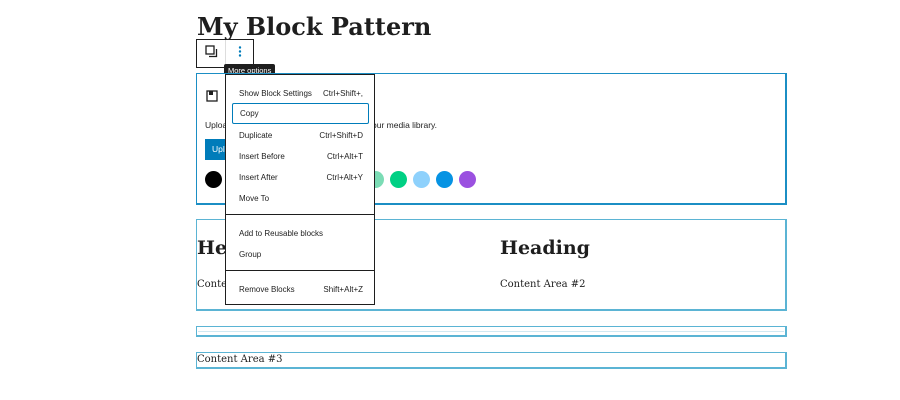 This screenshot has width=900, height=400. I want to click on menu-item-remove-blocks: Remove Blocks Shift+Alt+Z, so click(300, 289).